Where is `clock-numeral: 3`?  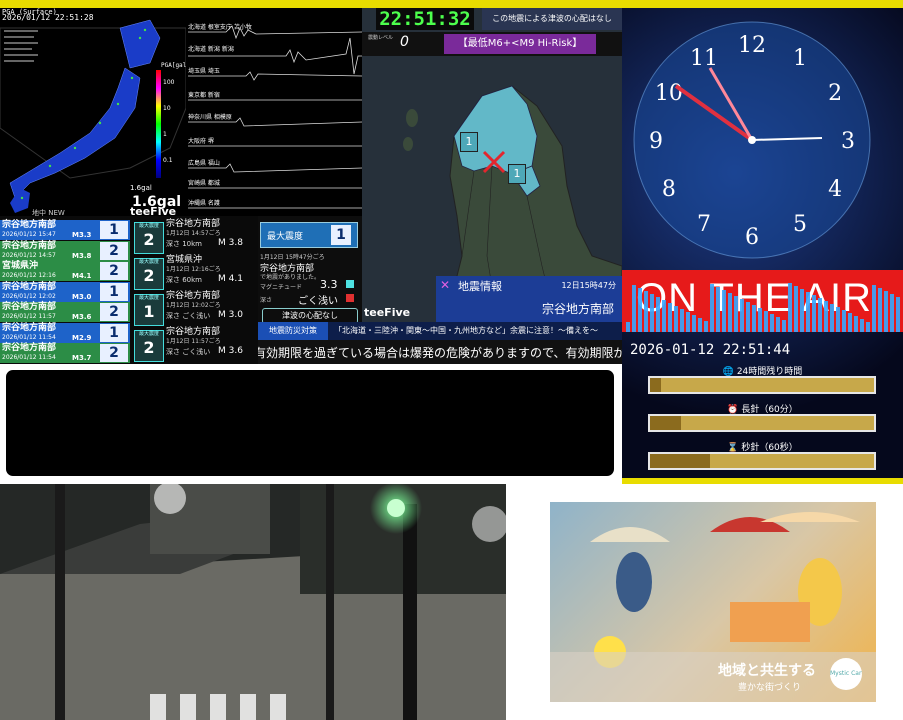
clock-numeral: 3 is located at coordinates (848, 141).